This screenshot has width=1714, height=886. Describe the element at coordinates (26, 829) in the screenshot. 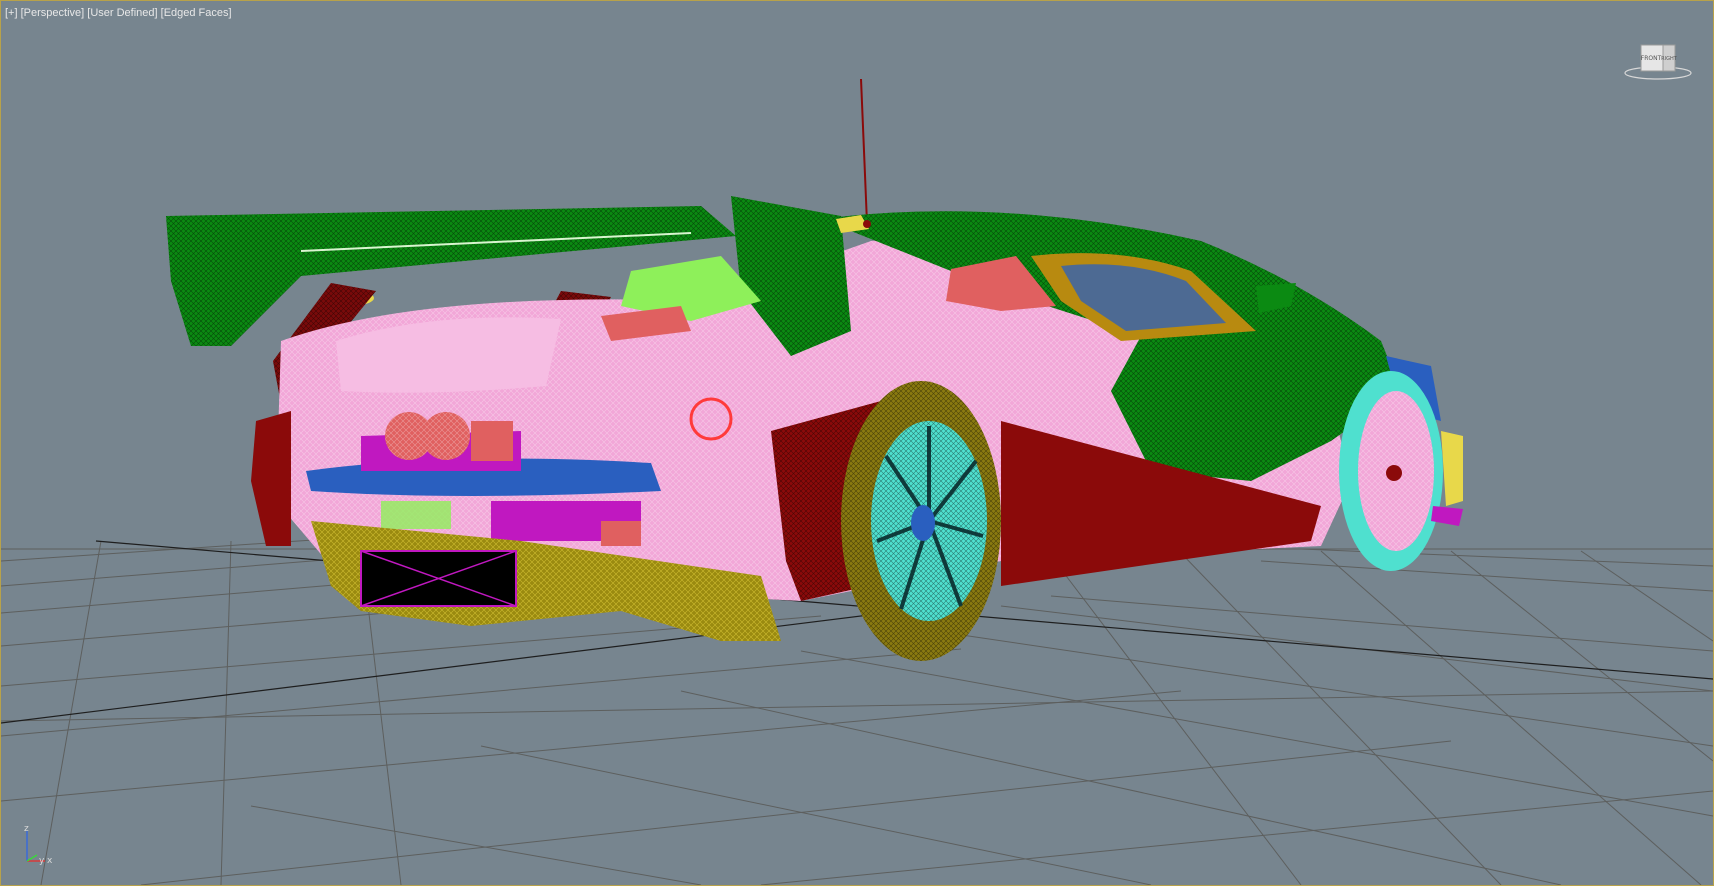

I see `axis-z-label: z` at that location.